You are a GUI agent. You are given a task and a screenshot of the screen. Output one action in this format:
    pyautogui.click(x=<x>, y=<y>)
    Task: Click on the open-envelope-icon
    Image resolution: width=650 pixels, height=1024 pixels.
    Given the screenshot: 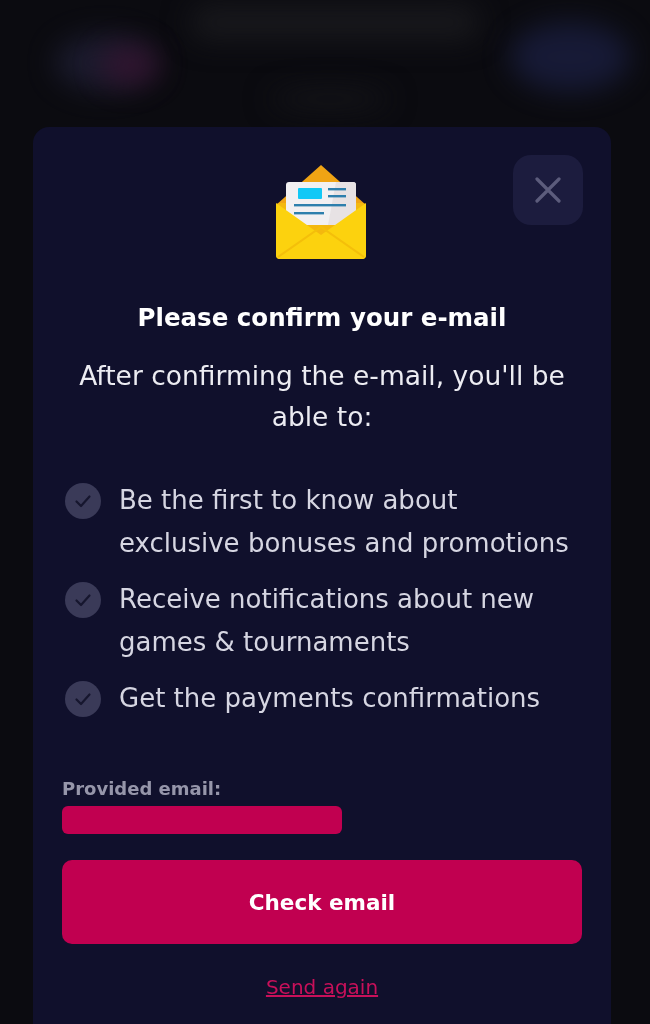 What is the action you would take?
    pyautogui.click(x=321, y=212)
    